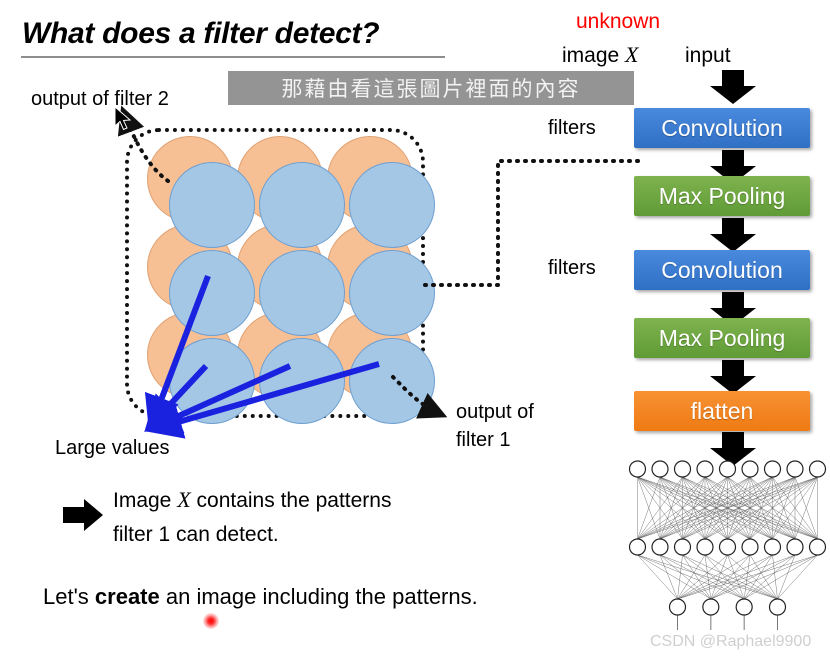  What do you see at coordinates (196, 534) in the screenshot?
I see `statement-line-2: filter 1 can detect.` at bounding box center [196, 534].